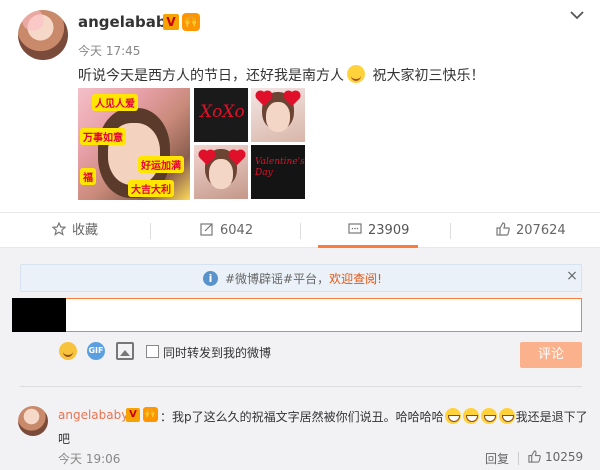 The width and height of the screenshot is (600, 470). I want to click on comment-timestamp: 今天 19:06, so click(89, 459).